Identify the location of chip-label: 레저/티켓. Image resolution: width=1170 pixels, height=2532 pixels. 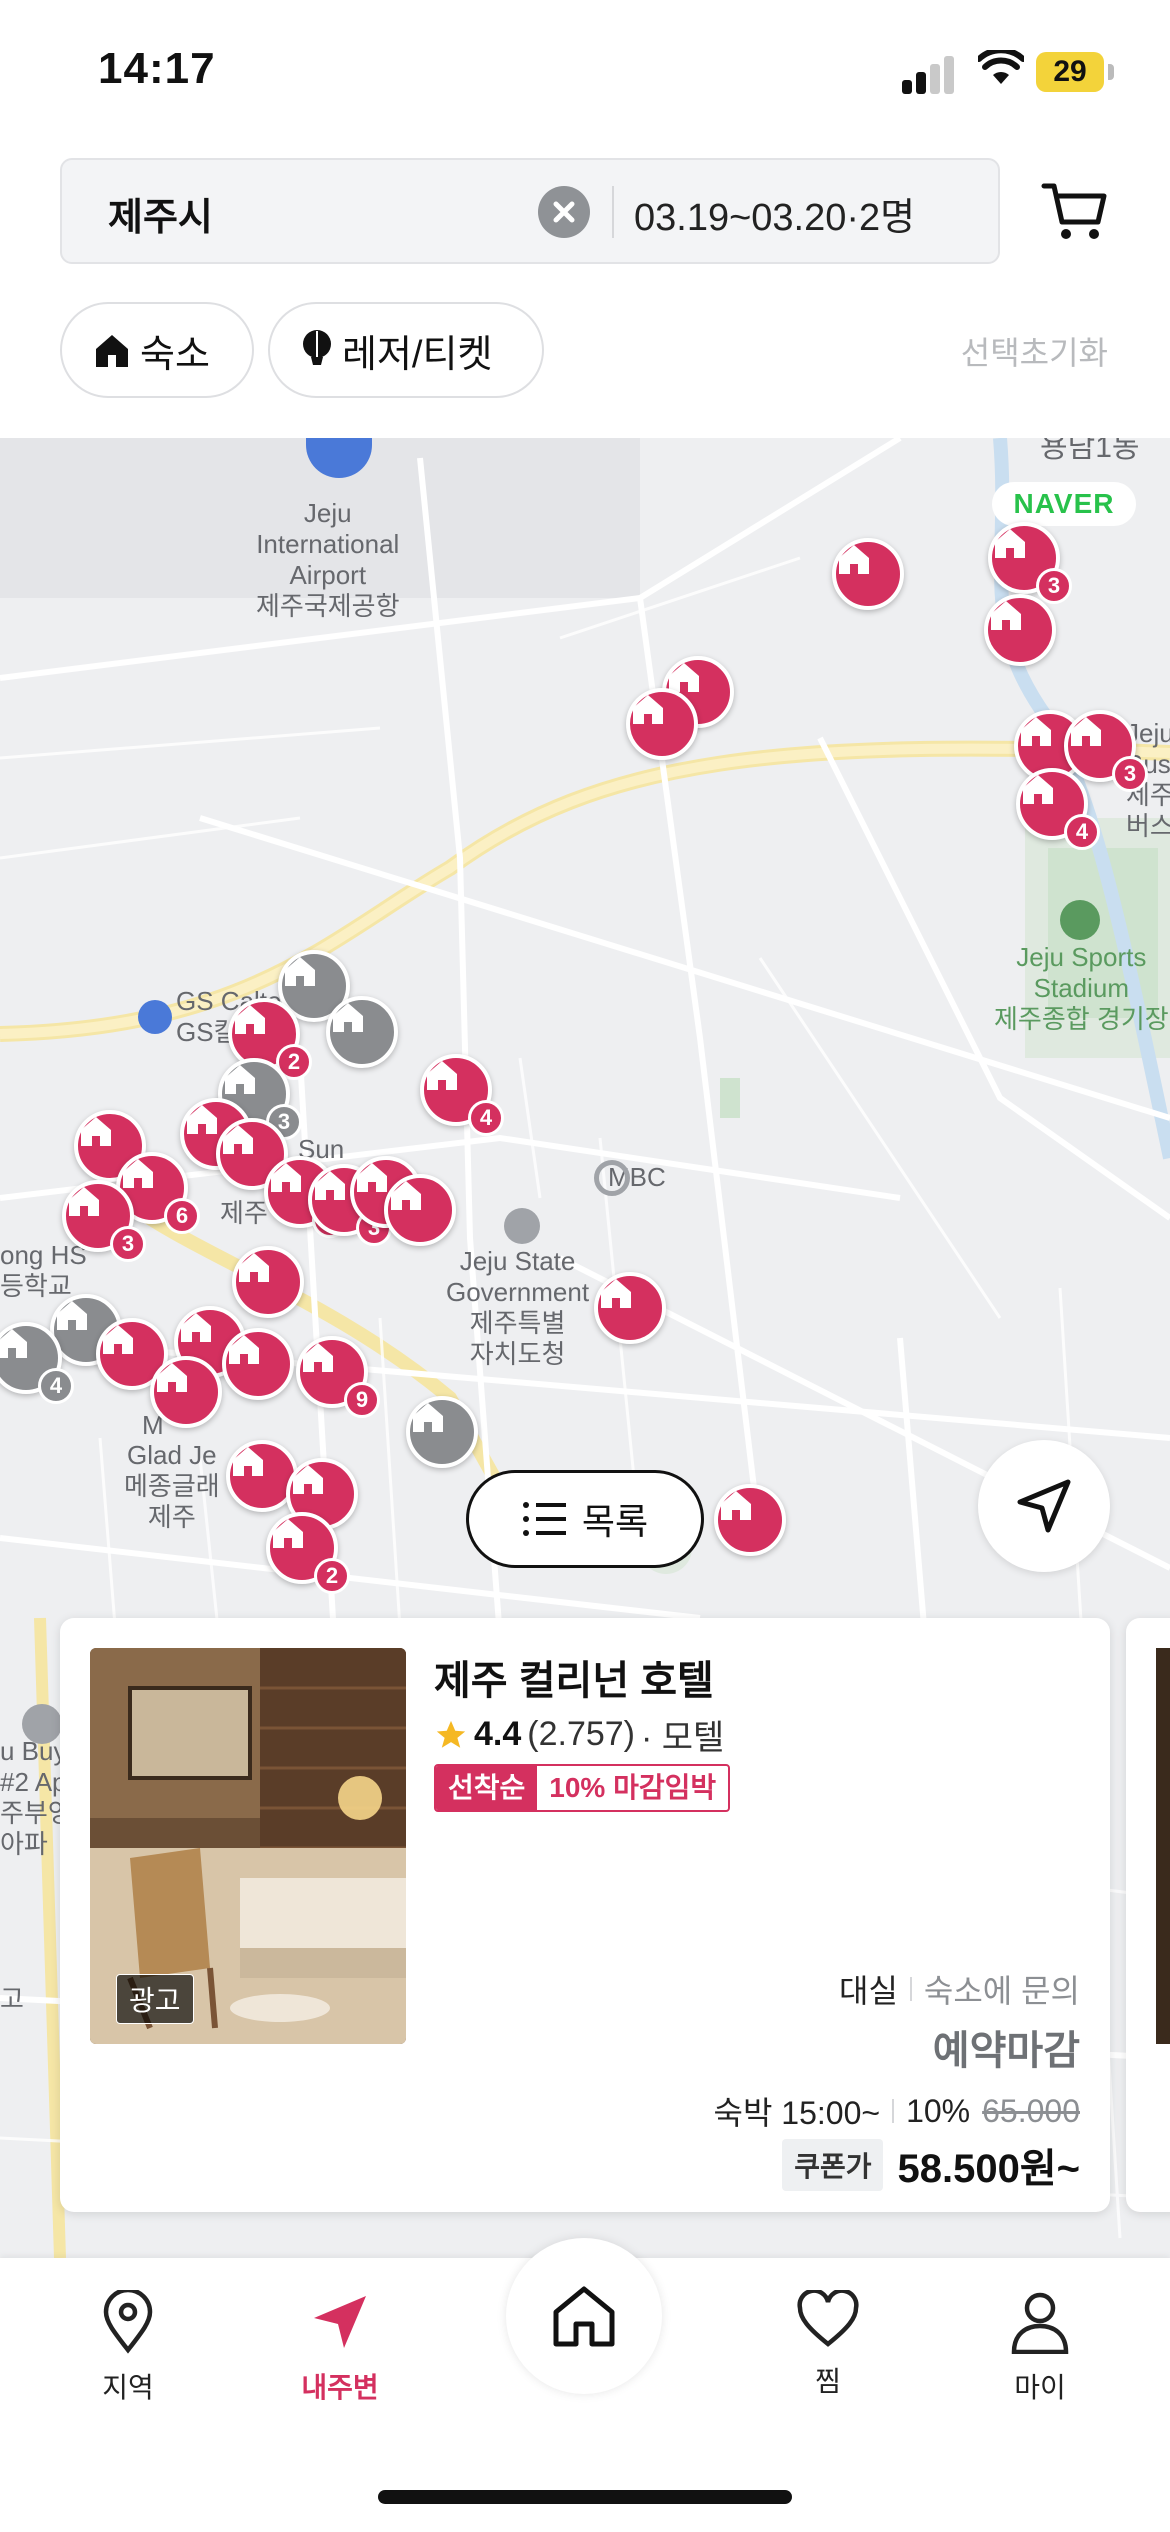
(417, 354).